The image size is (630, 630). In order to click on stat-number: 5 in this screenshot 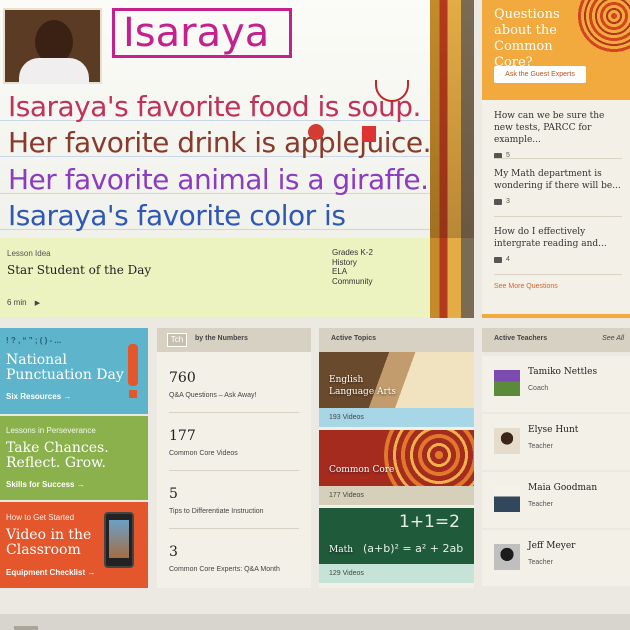, I will do `click(173, 494)`.